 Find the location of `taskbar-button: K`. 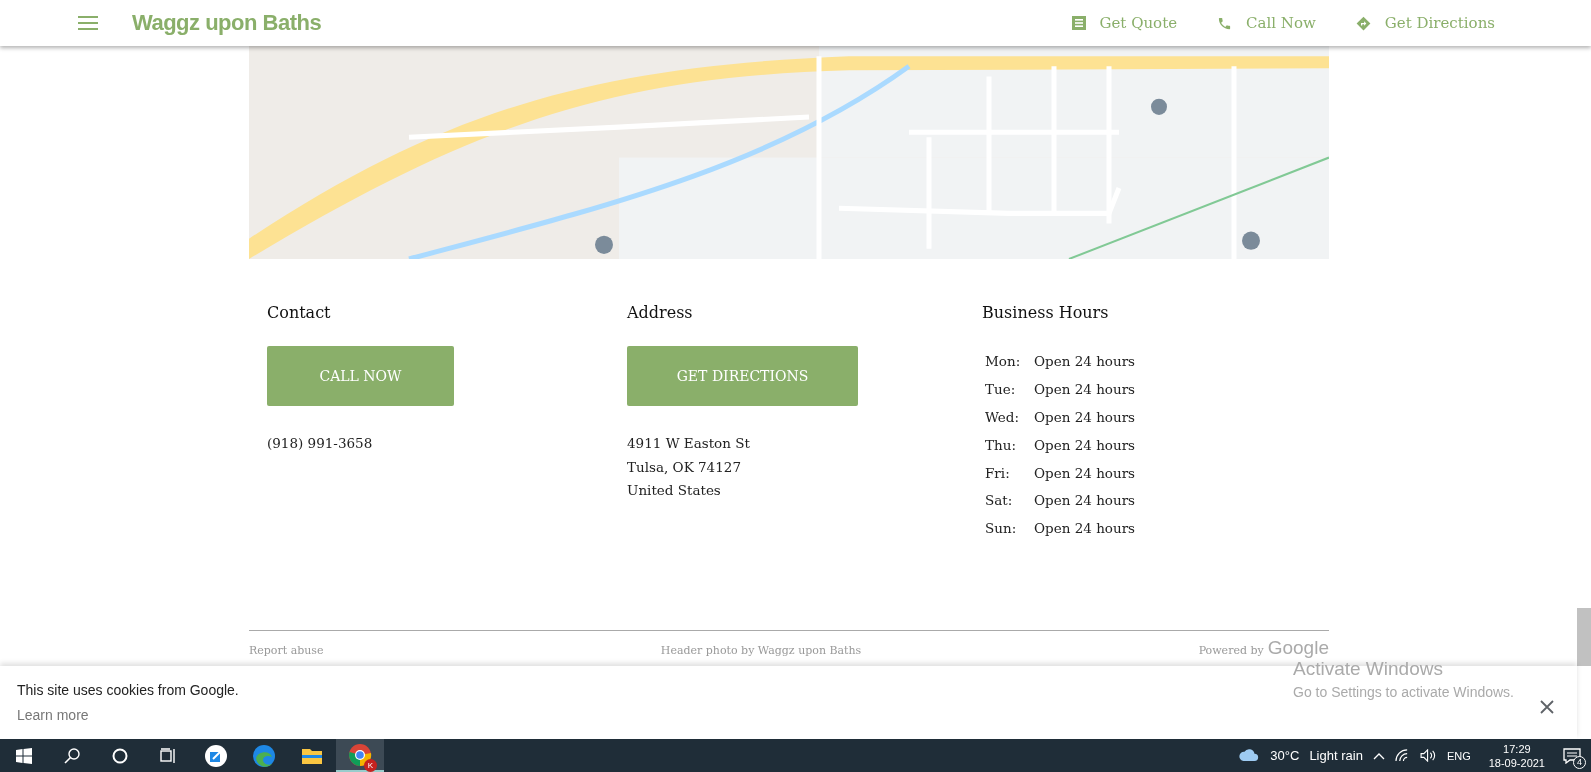

taskbar-button: K is located at coordinates (360, 755).